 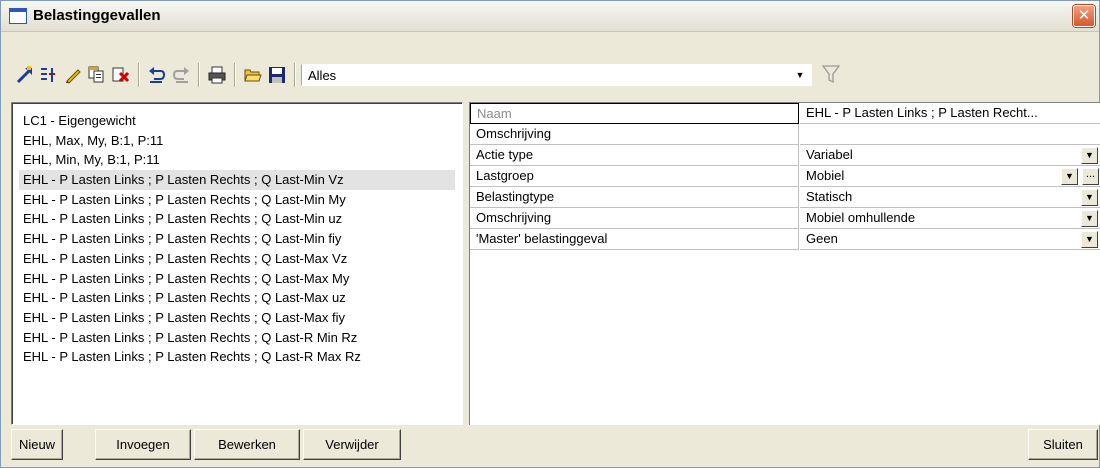 What do you see at coordinates (322, 75) in the screenshot?
I see `filter-value: Alles` at bounding box center [322, 75].